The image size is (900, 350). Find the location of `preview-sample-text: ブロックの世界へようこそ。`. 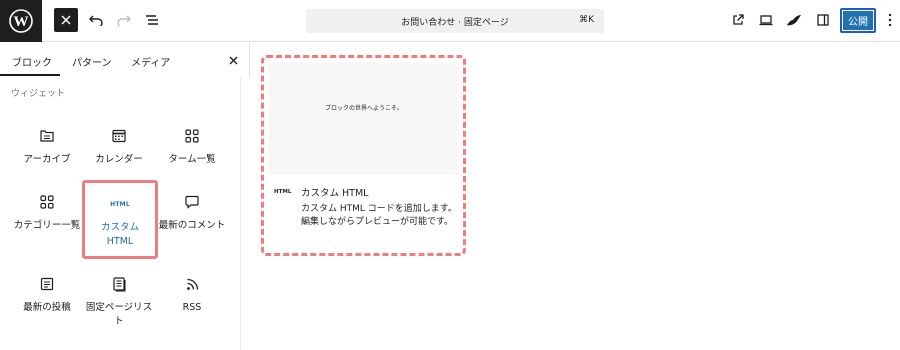

preview-sample-text: ブロックの世界へようこそ。 is located at coordinates (363, 108).